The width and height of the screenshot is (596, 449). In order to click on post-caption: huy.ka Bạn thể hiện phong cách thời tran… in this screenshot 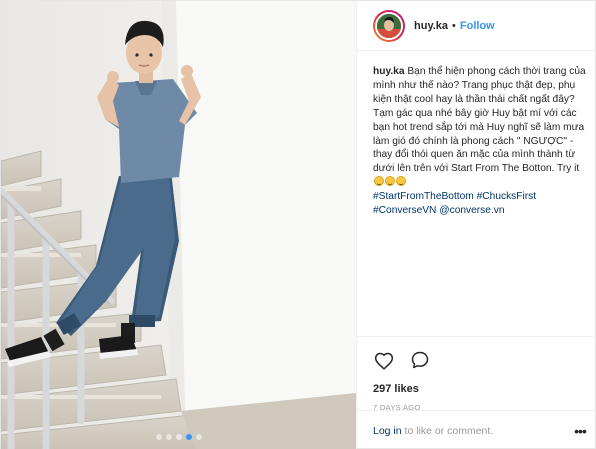, I will do `click(480, 141)`.